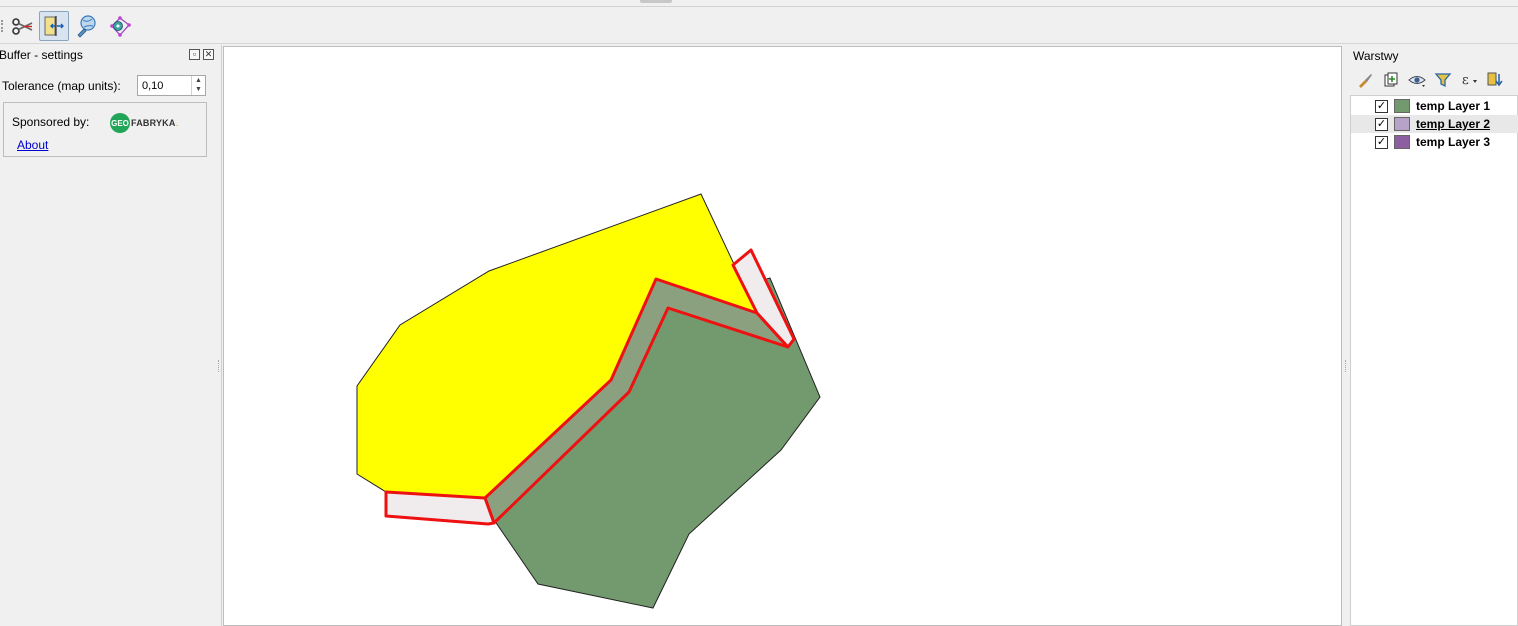 This screenshot has height=626, width=1518. What do you see at coordinates (194, 54) in the screenshot?
I see `float-panel-icon: ▫` at bounding box center [194, 54].